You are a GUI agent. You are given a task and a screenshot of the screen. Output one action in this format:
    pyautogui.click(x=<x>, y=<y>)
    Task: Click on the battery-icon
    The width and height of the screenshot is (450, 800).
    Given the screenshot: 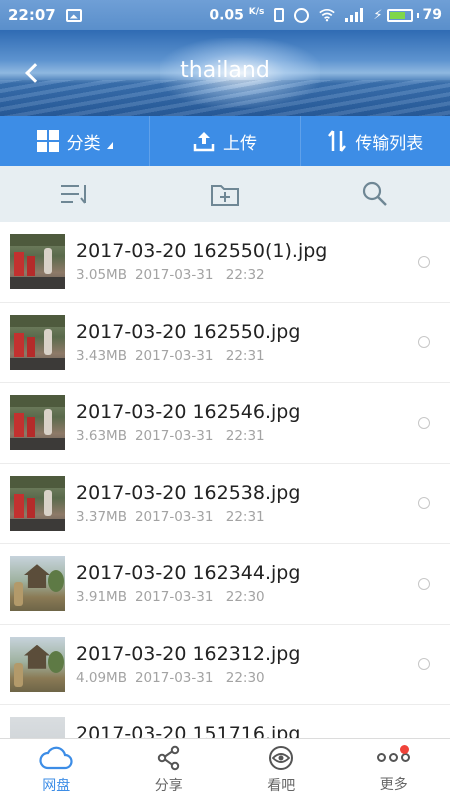 What is the action you would take?
    pyautogui.click(x=399, y=15)
    